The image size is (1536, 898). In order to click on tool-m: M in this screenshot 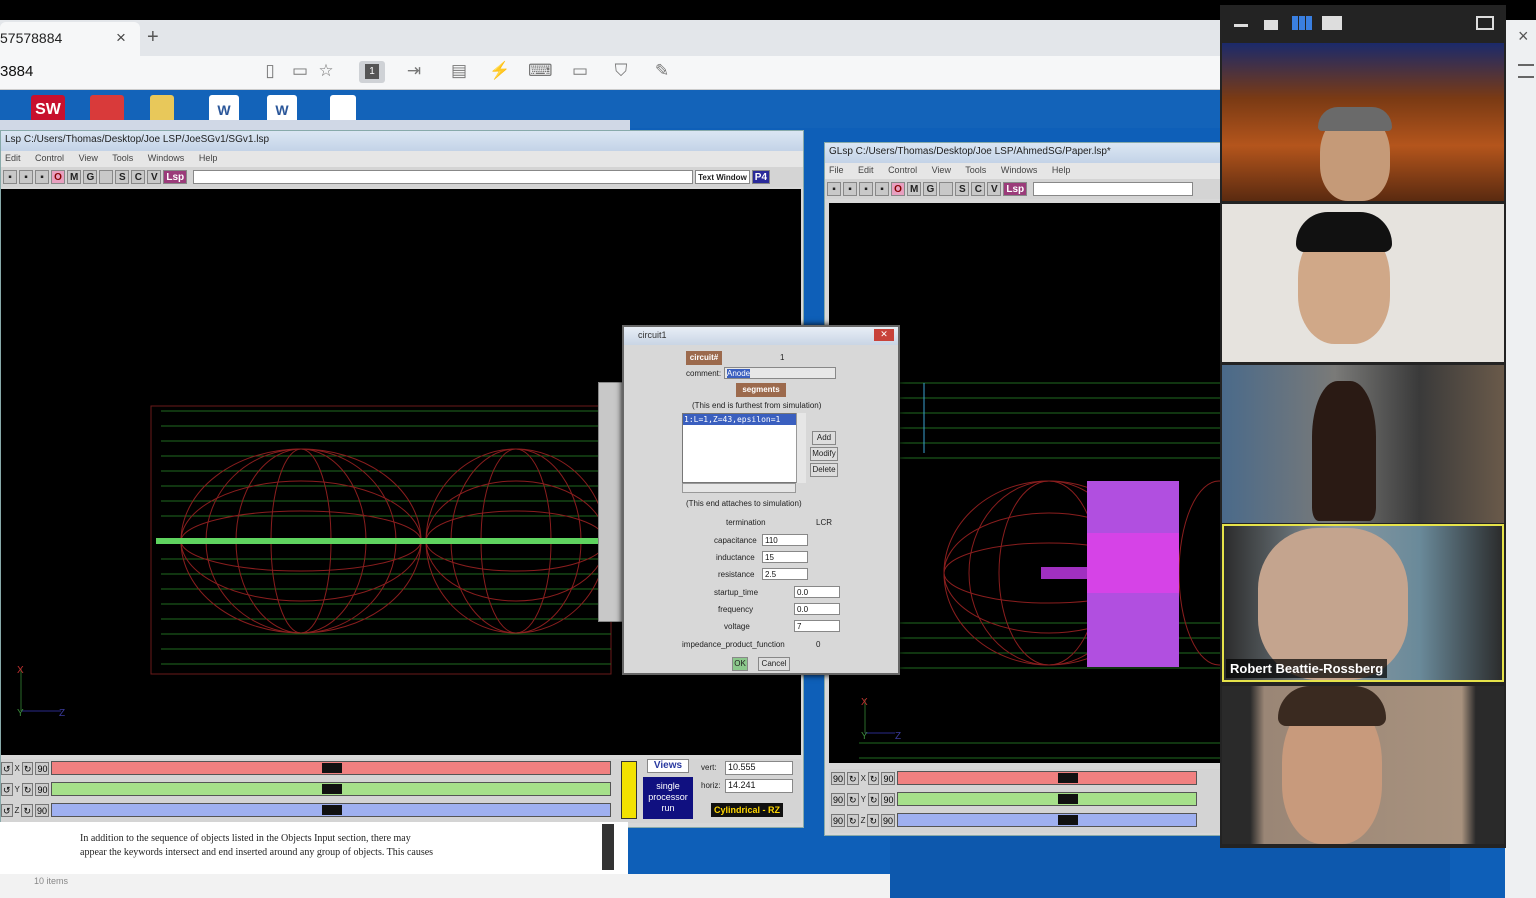, I will do `click(914, 189)`.